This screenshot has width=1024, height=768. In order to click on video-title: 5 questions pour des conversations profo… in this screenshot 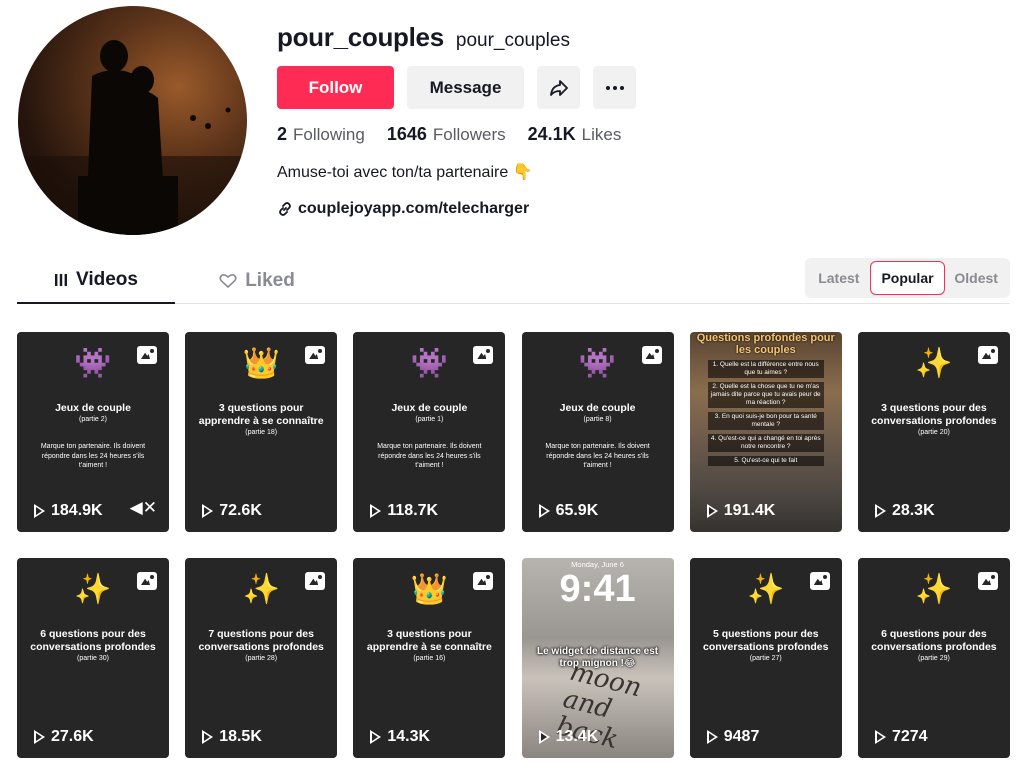, I will do `click(766, 645)`.